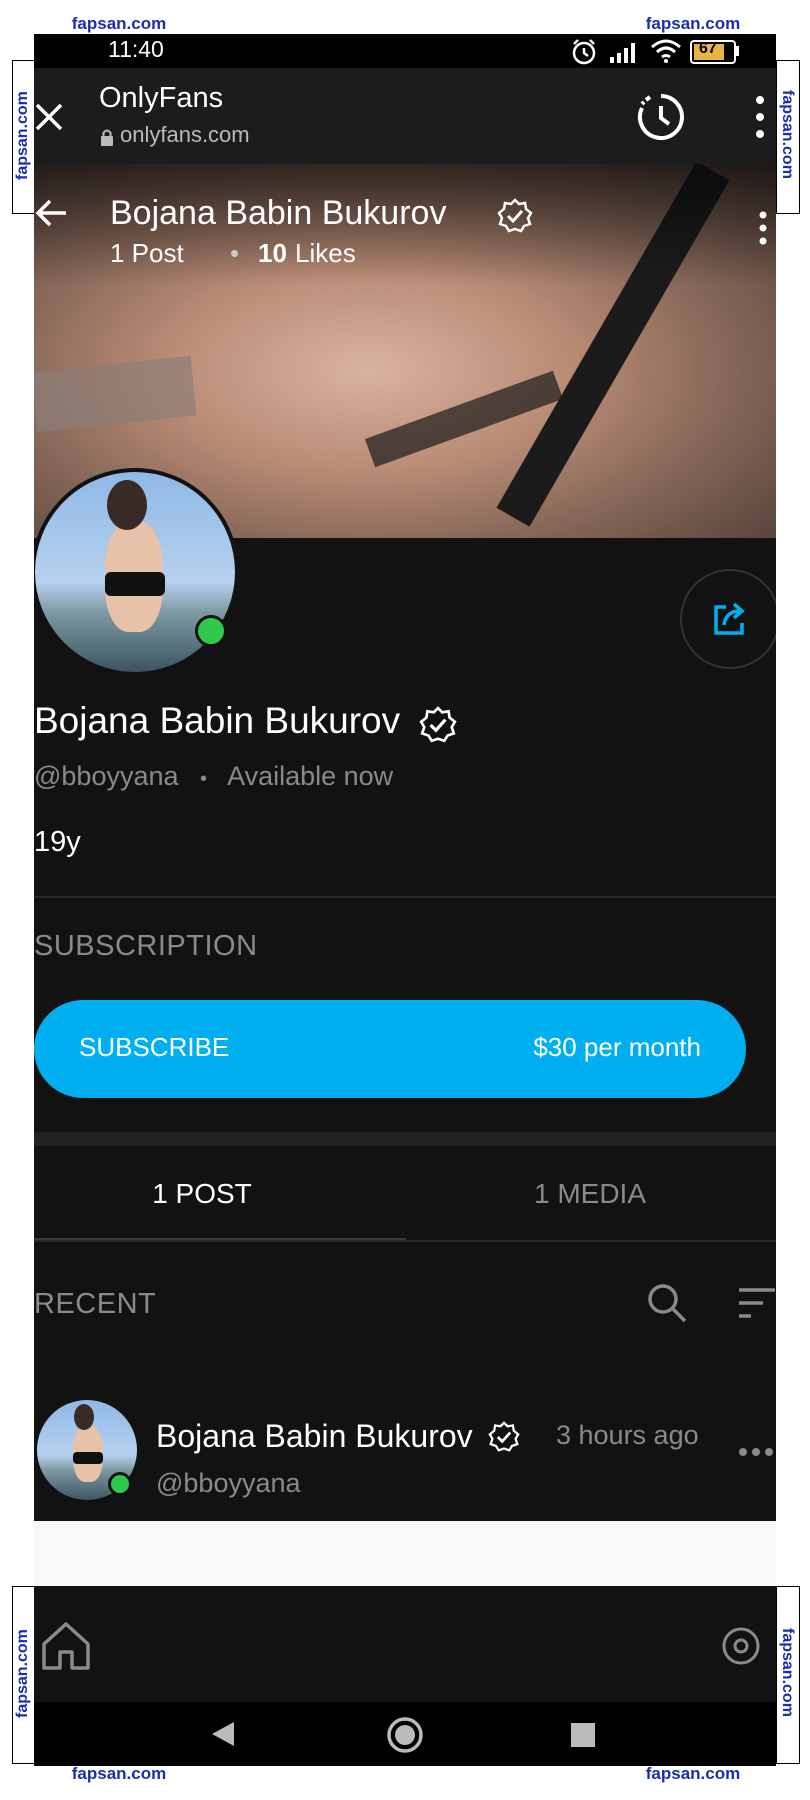 The height and width of the screenshot is (1800, 810). I want to click on profile-handle-line: @bboyyana • Available now, so click(213, 776).